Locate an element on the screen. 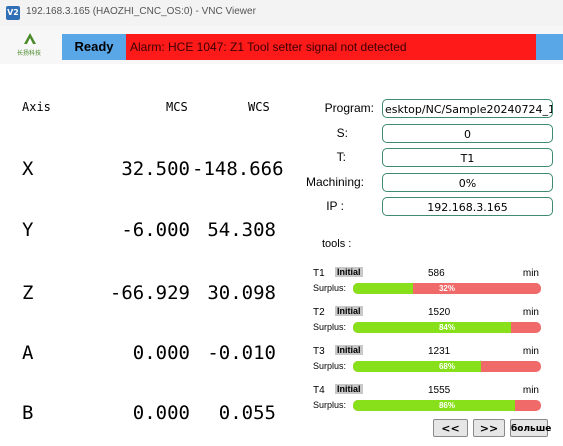  ip-field: 192.168.3.165 is located at coordinates (467, 206).